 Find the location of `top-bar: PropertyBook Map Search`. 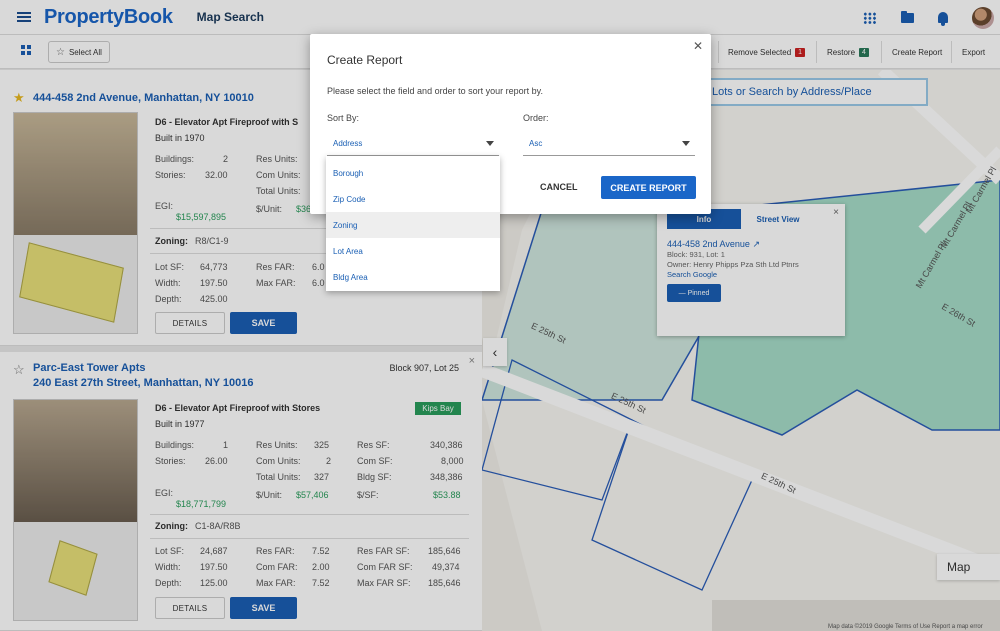

top-bar: PropertyBook Map Search is located at coordinates (500, 17).